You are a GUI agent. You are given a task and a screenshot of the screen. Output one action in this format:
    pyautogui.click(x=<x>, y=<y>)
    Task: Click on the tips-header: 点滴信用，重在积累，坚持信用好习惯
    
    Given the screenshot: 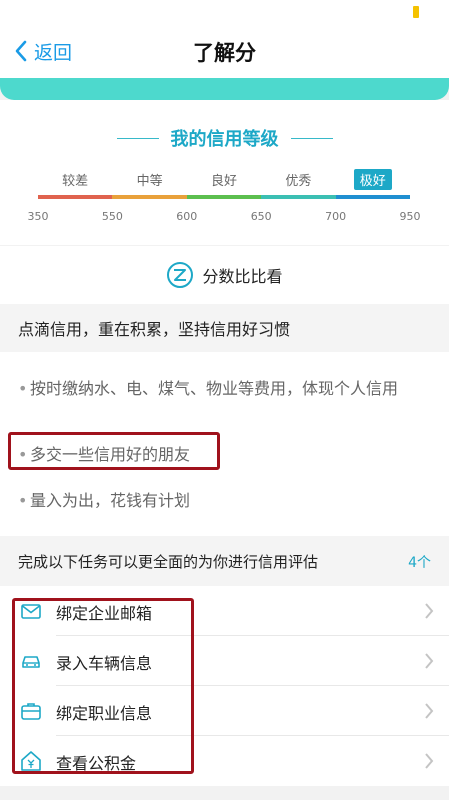 What is the action you would take?
    pyautogui.click(x=224, y=328)
    